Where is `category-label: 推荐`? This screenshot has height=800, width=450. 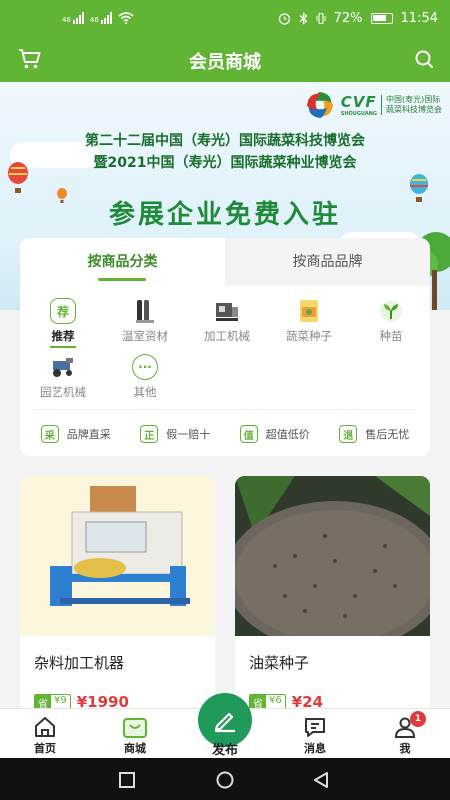 category-label: 推荐 is located at coordinates (63, 336).